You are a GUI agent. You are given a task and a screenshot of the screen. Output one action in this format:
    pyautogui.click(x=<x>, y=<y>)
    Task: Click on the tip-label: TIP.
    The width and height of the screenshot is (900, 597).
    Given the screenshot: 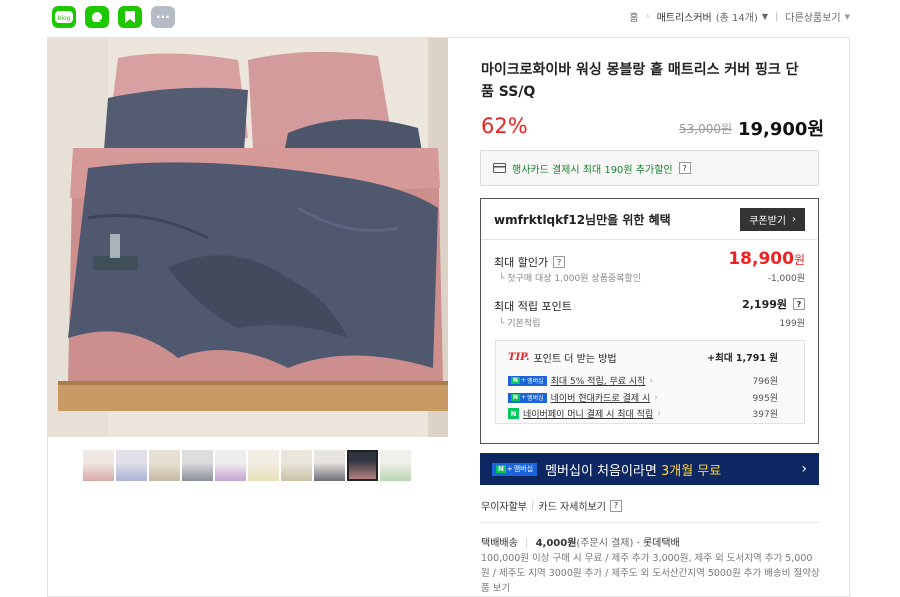 What is the action you would take?
    pyautogui.click(x=519, y=357)
    